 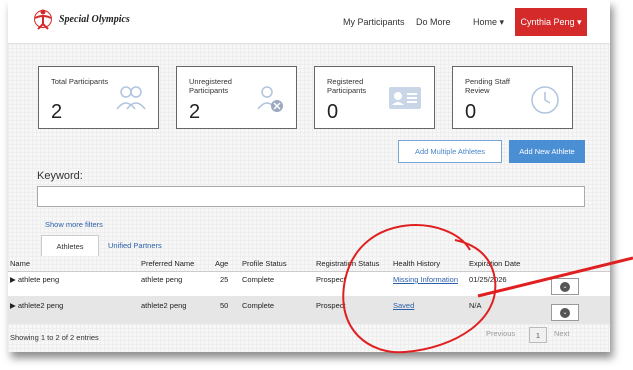 I want to click on tab-athletes: Athletes, so click(x=70, y=245).